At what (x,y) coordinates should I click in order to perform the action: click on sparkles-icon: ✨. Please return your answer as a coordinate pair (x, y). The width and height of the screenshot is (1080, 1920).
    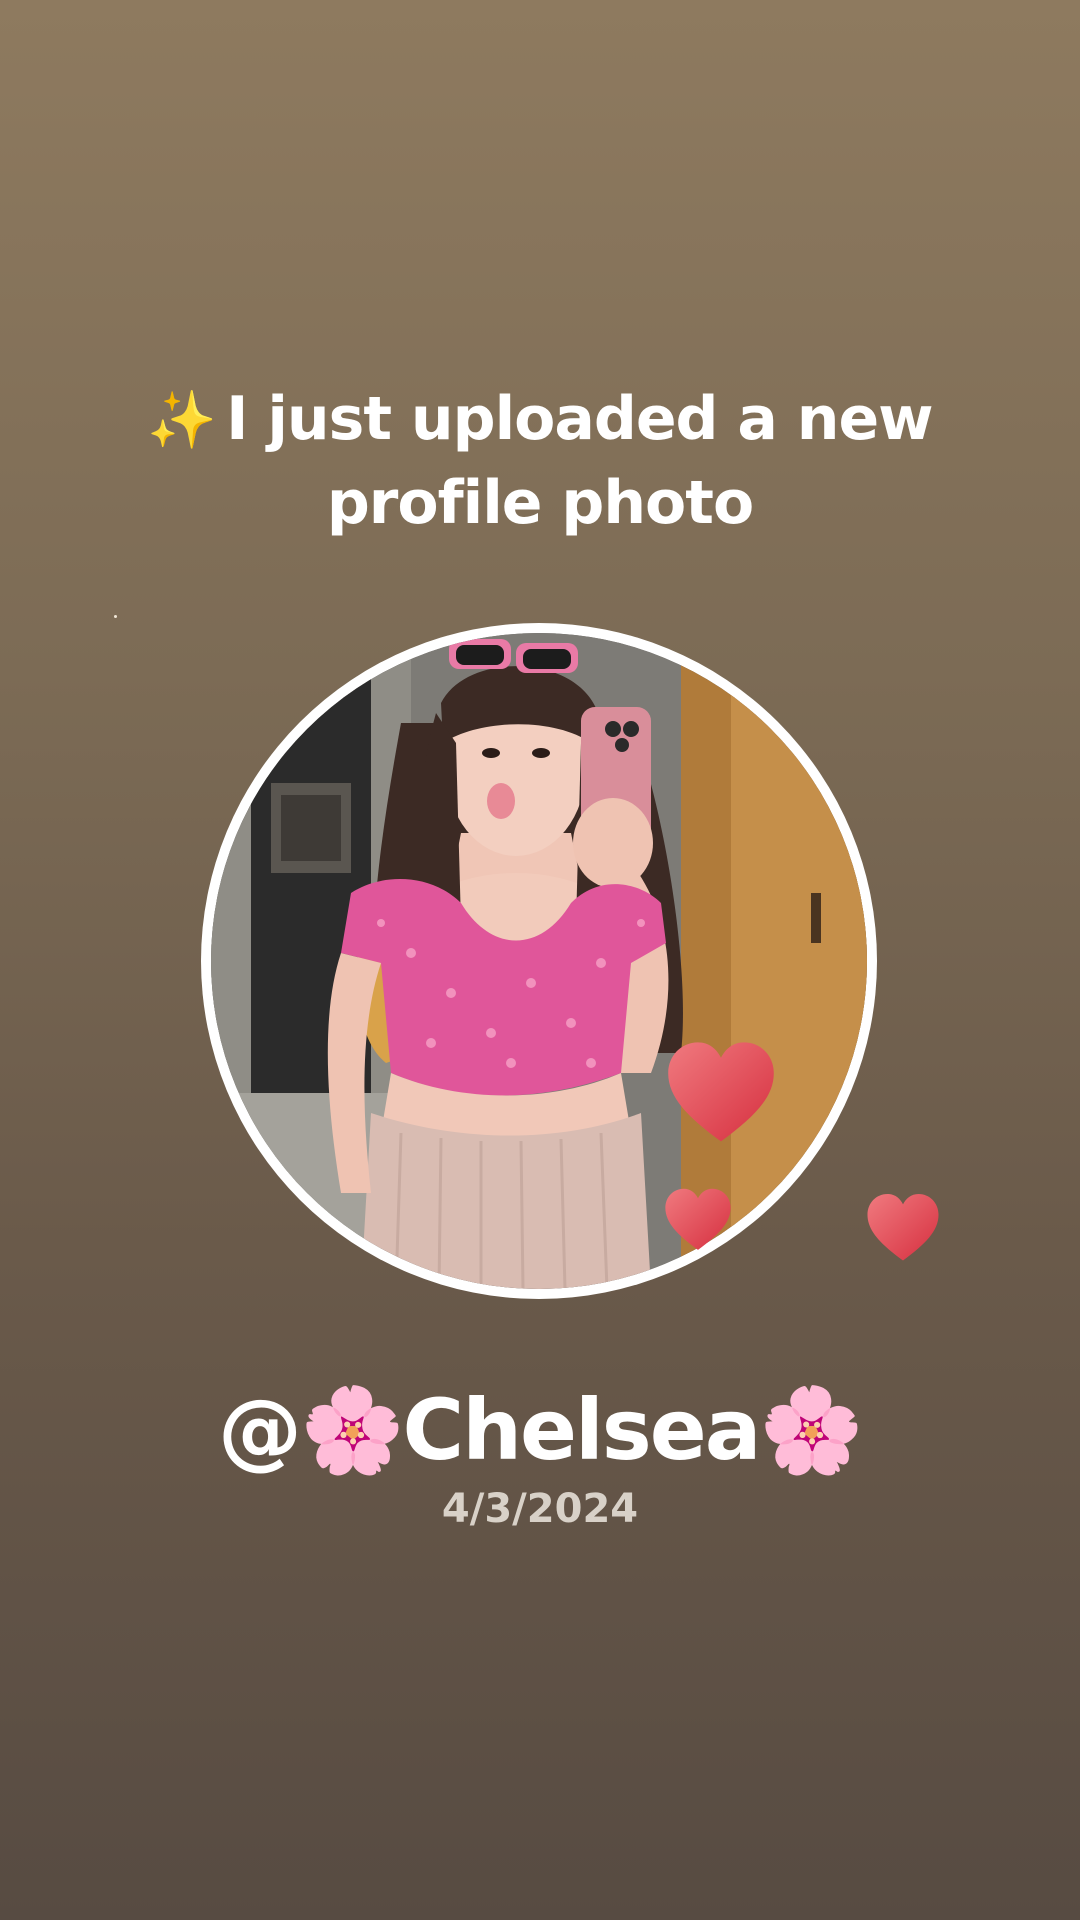
    Looking at the image, I should click on (182, 420).